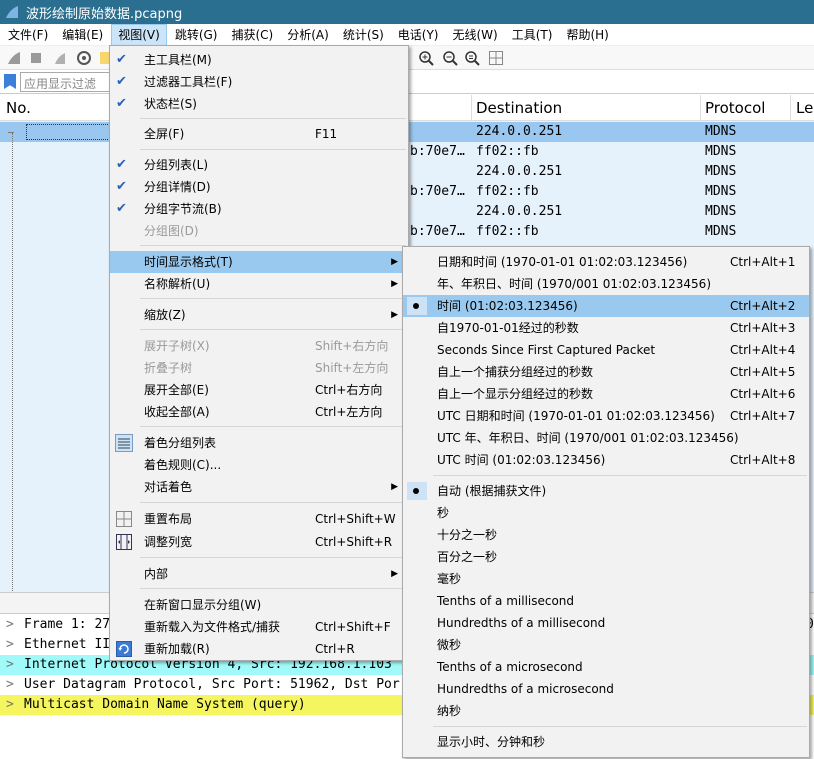  What do you see at coordinates (259, 209) in the screenshot?
I see `menu-item-packet-bytes: ✔ 分组字节流(B)` at bounding box center [259, 209].